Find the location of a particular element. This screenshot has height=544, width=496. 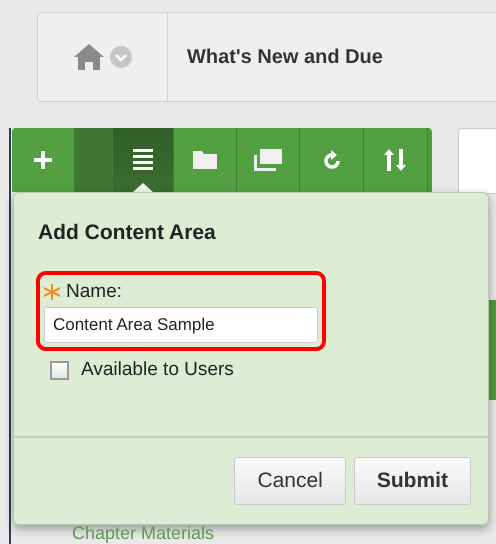

refresh-icon is located at coordinates (332, 160).